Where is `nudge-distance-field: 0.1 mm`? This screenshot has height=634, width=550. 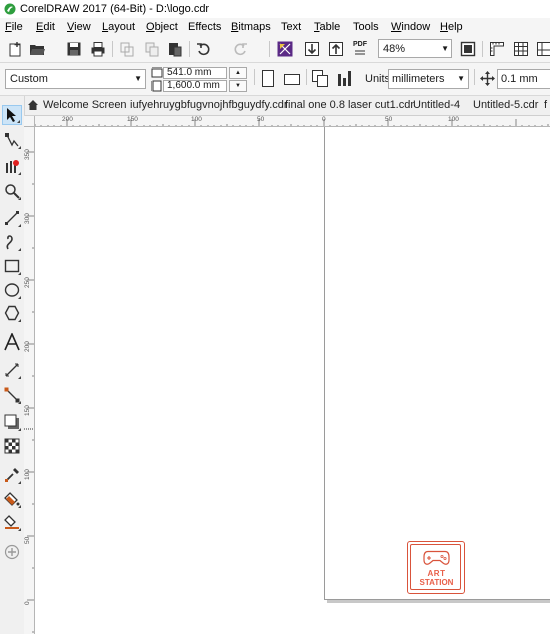 nudge-distance-field: 0.1 mm is located at coordinates (523, 79).